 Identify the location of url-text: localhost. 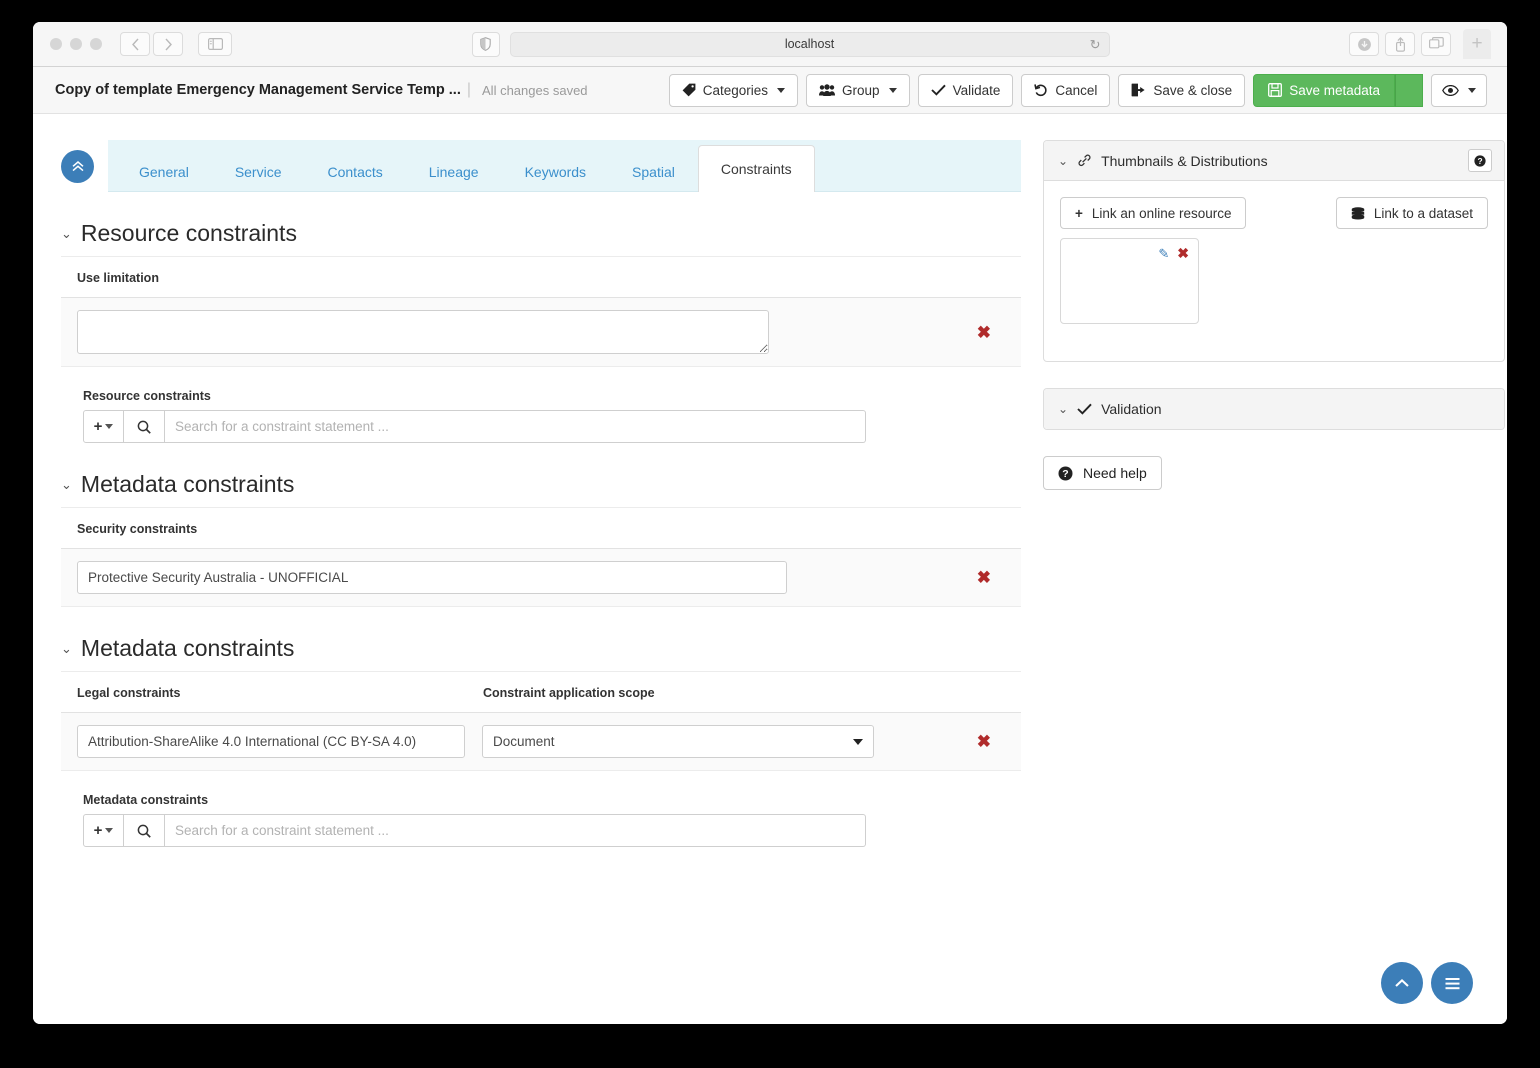
(809, 44).